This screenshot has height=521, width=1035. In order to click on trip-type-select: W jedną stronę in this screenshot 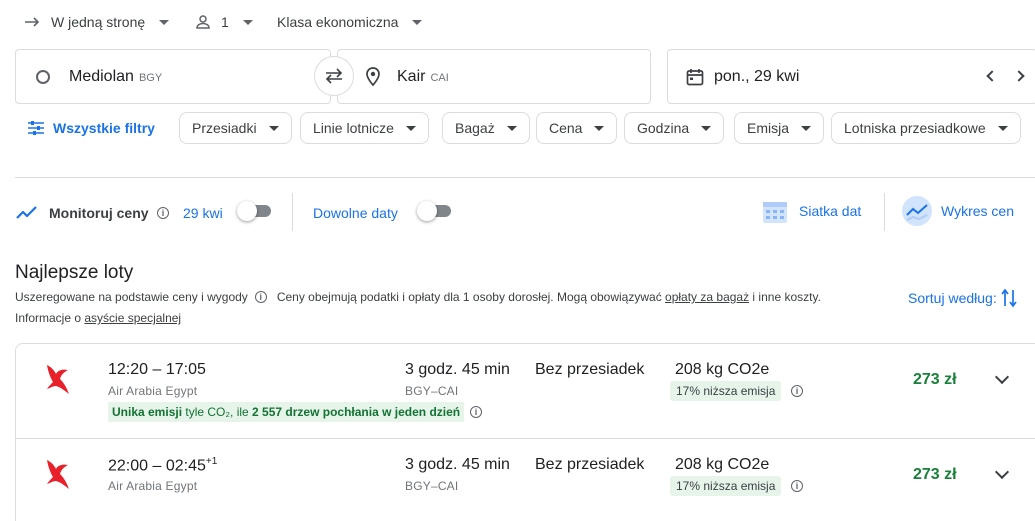, I will do `click(97, 22)`.